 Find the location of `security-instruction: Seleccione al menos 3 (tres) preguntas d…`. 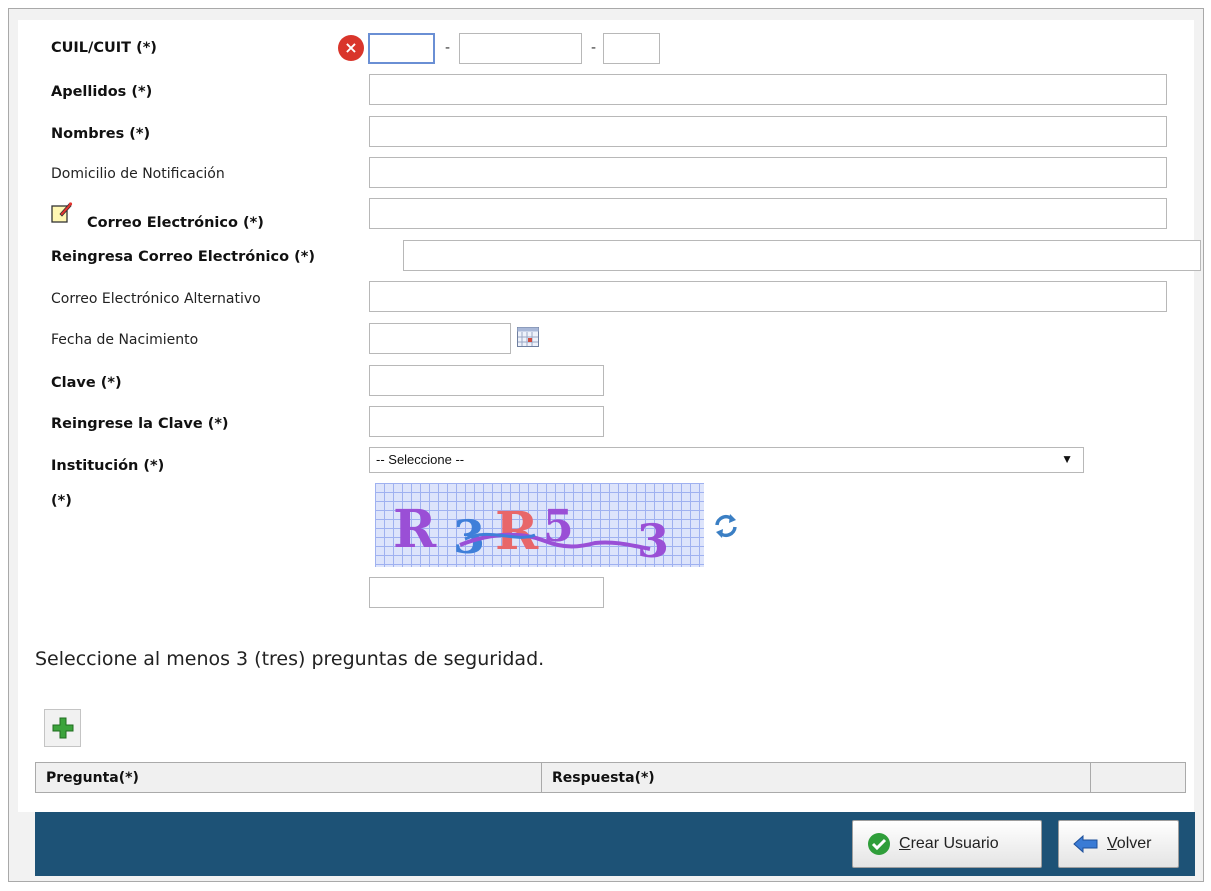

security-instruction: Seleccione al menos 3 (tres) preguntas d… is located at coordinates (290, 659).